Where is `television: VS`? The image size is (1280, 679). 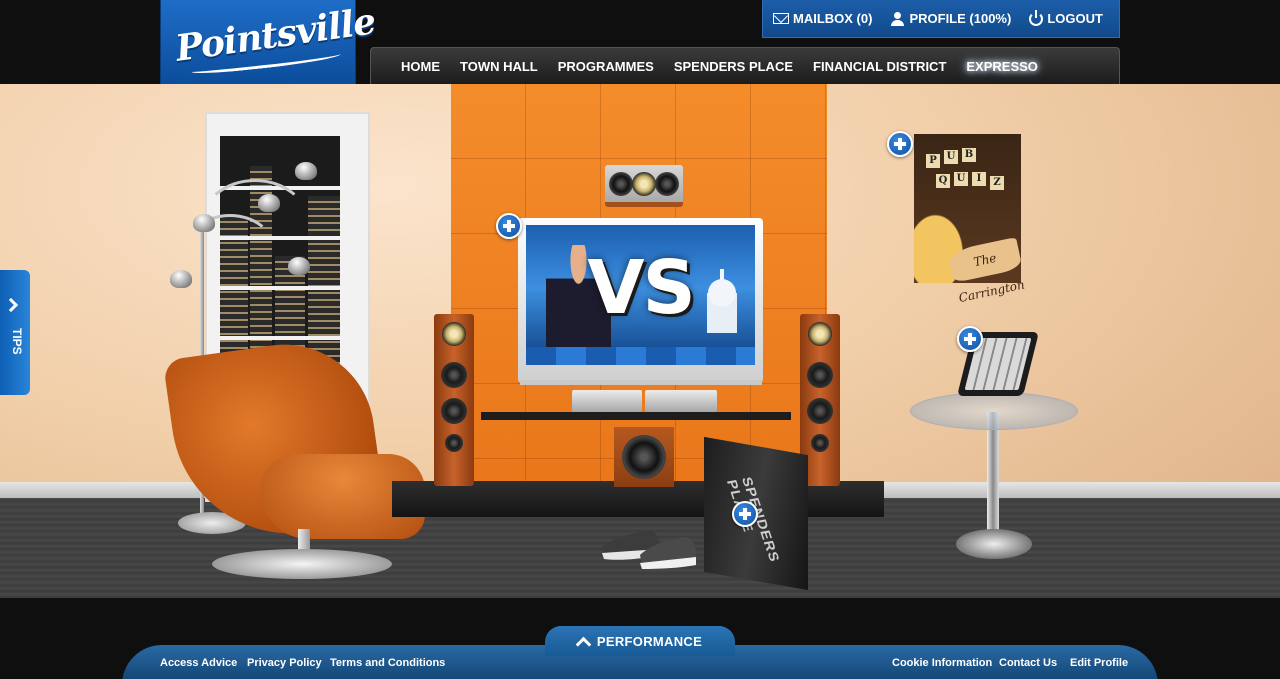 television: VS is located at coordinates (640, 300).